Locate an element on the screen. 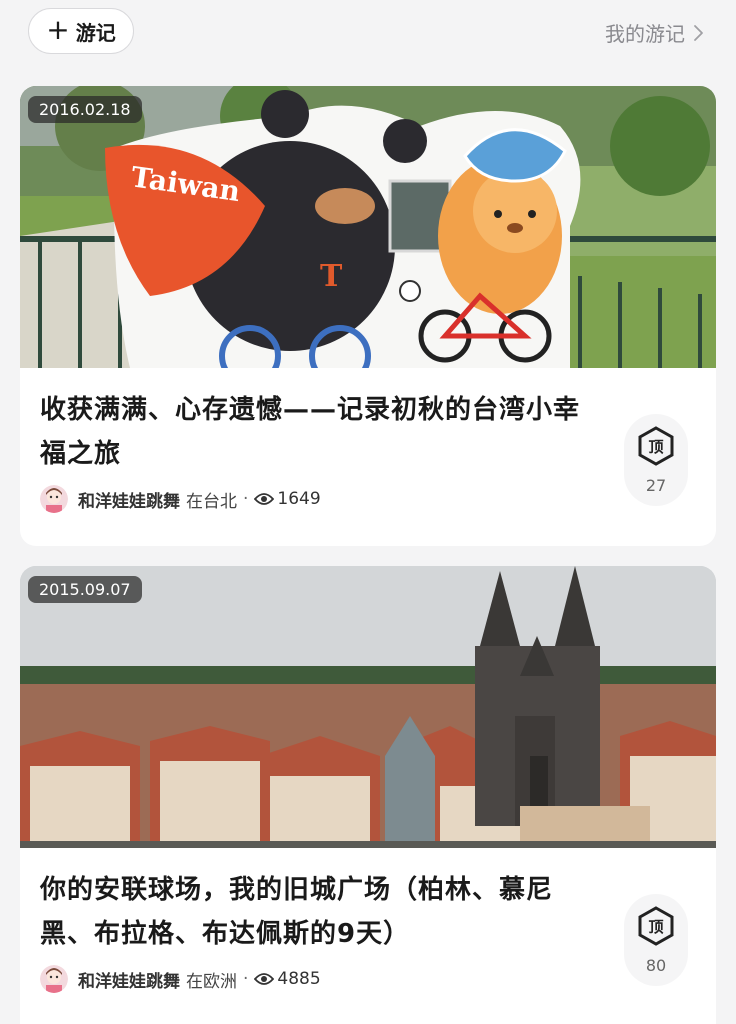  post-title: 你的安联球场，我的旧城广场（柏林、慕尼黑、布拉格、布达佩斯的9天） is located at coordinates (320, 912).